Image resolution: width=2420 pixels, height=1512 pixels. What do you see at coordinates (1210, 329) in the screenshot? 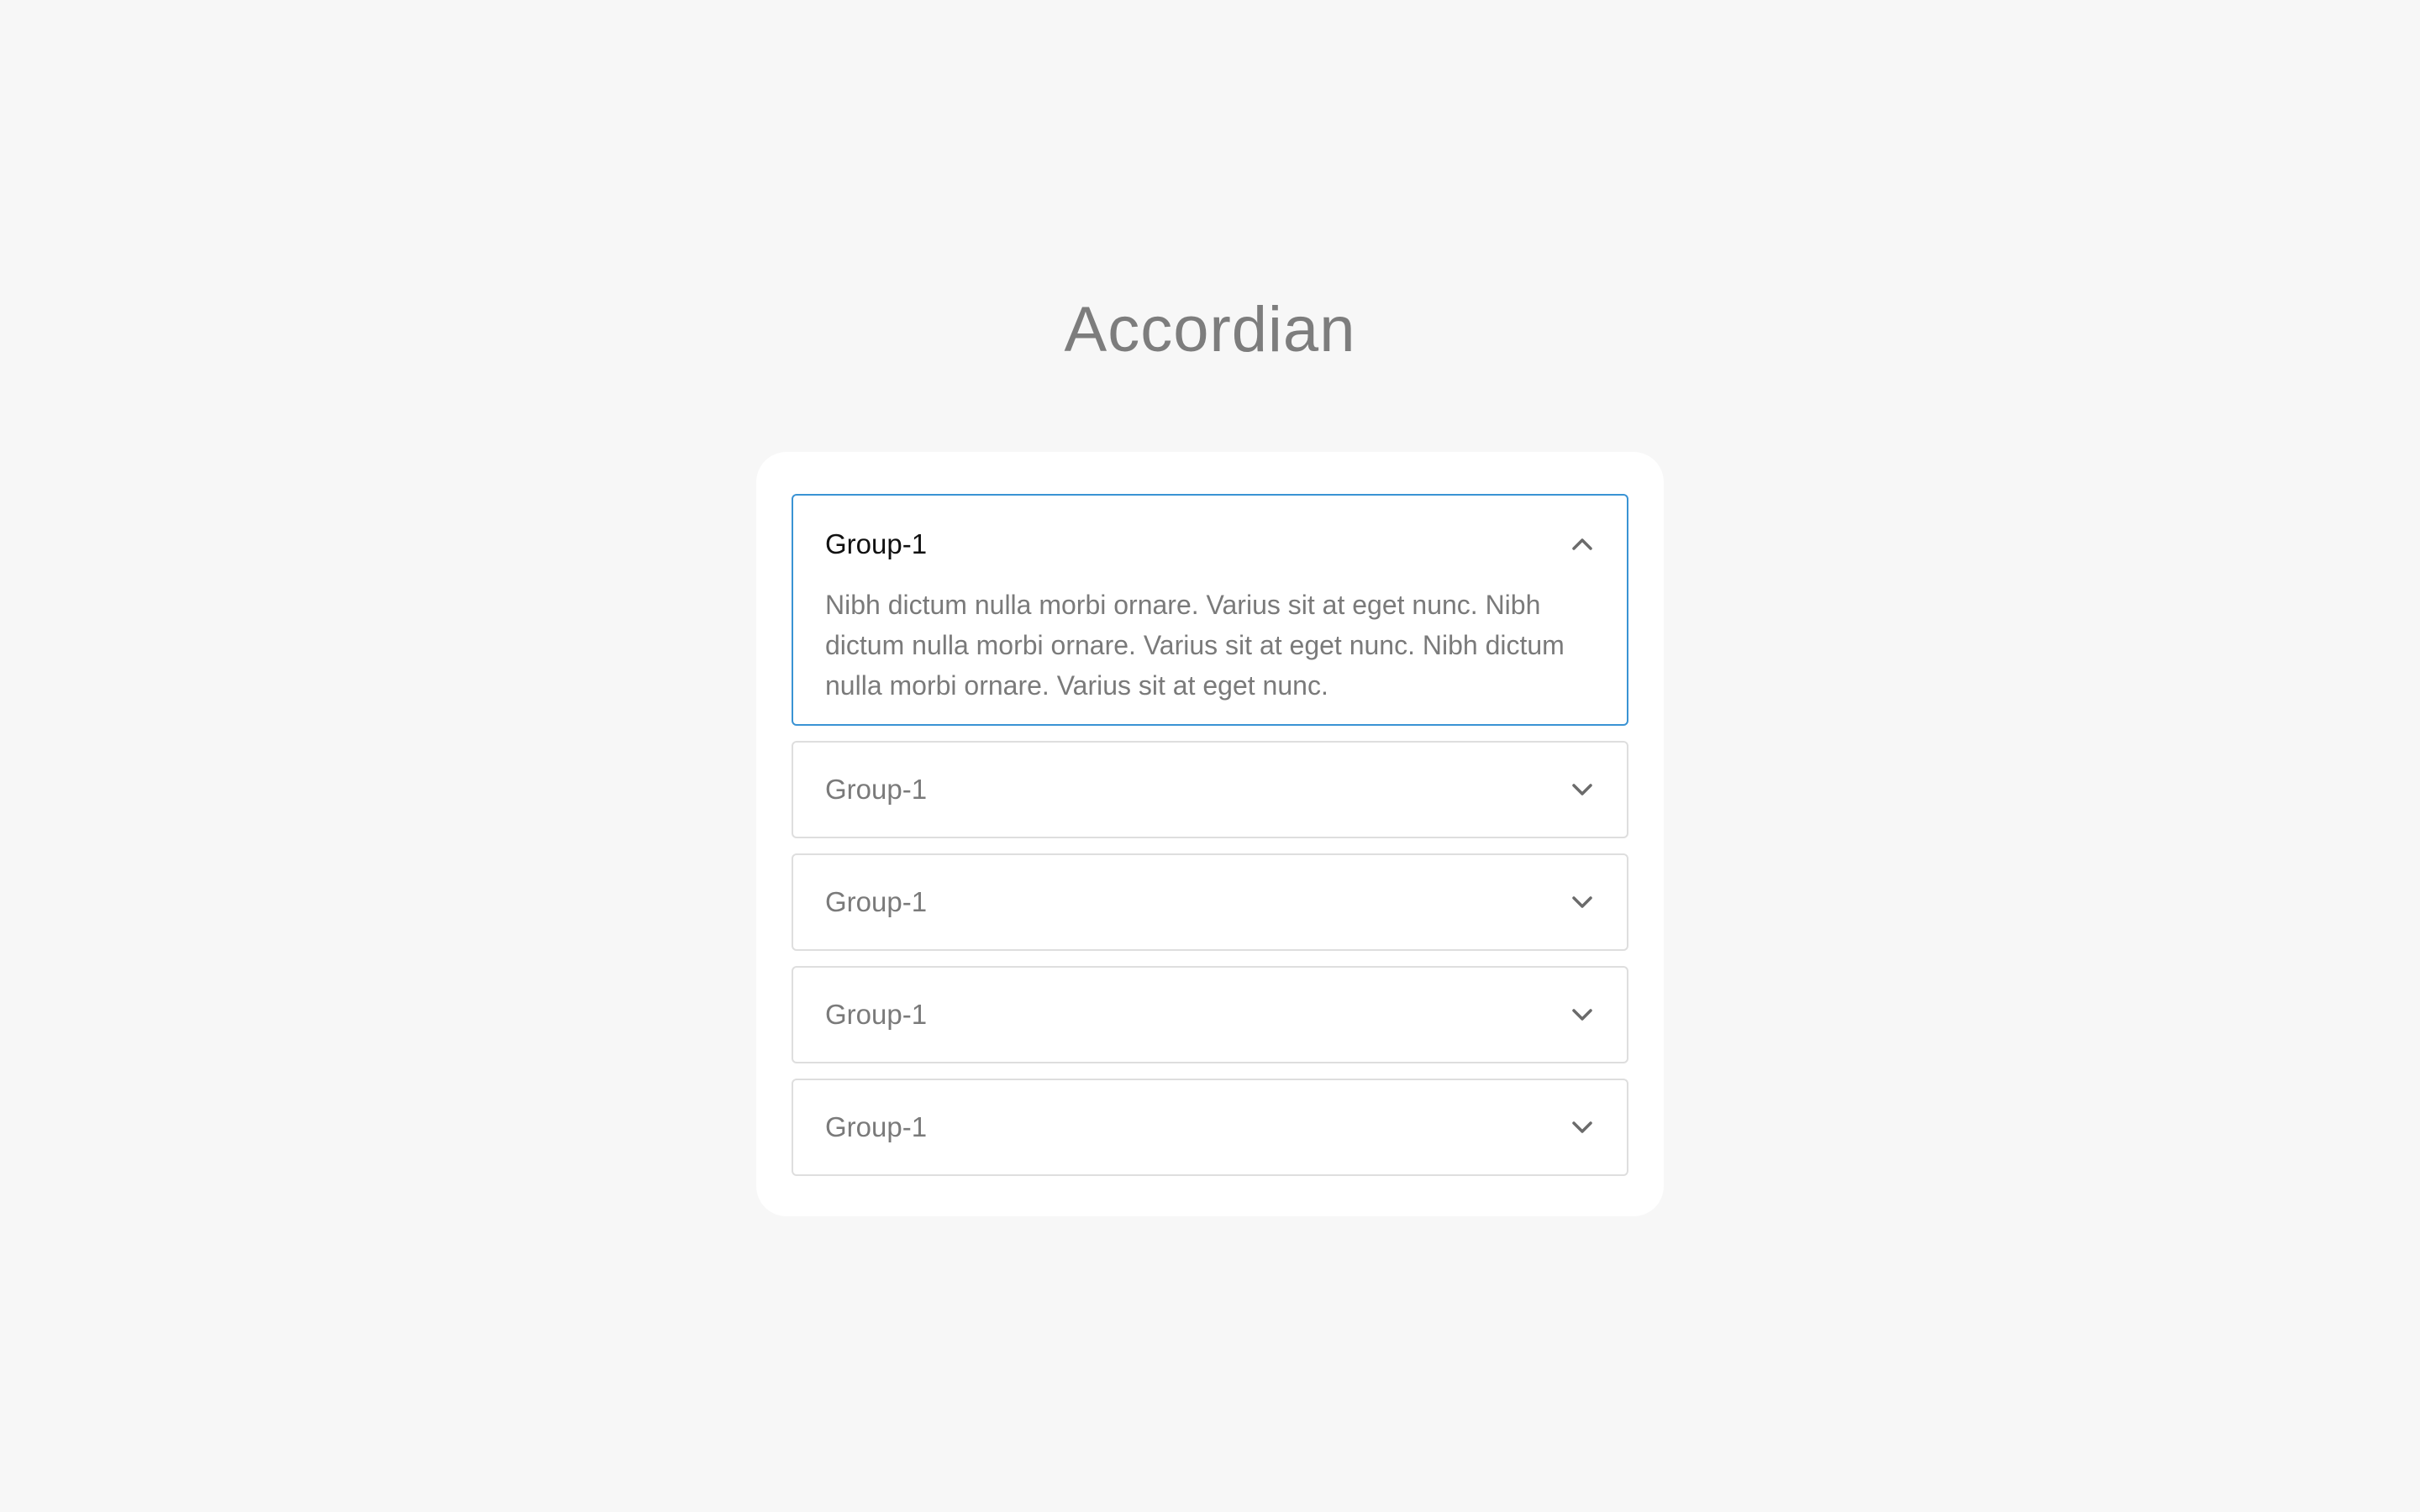
I see `page-title: Accordian` at bounding box center [1210, 329].